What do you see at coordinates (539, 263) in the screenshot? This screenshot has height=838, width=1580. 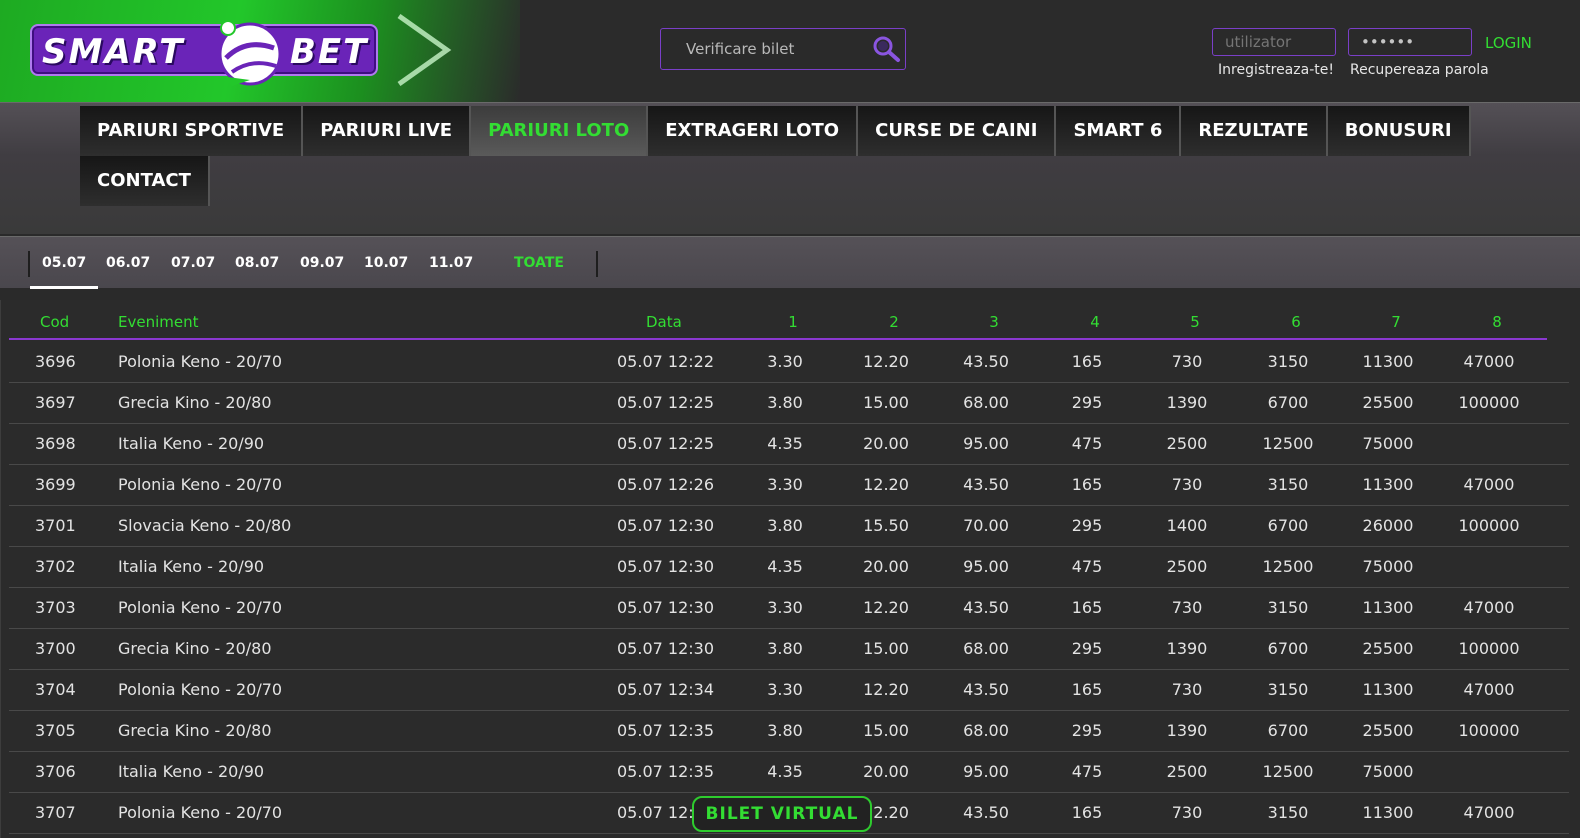 I see `date-tab-all: TOATE` at bounding box center [539, 263].